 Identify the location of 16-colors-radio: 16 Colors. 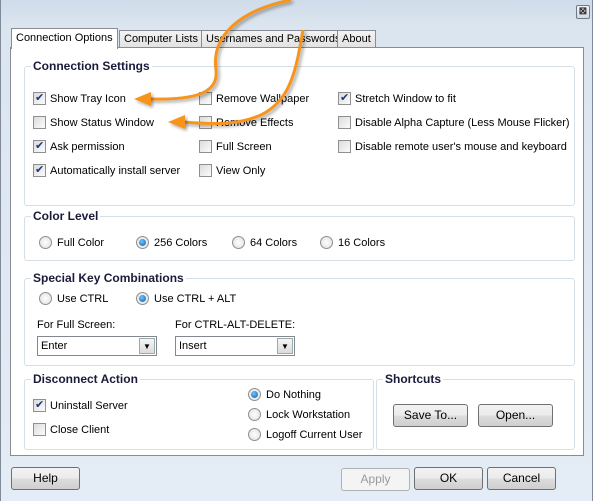
(352, 242).